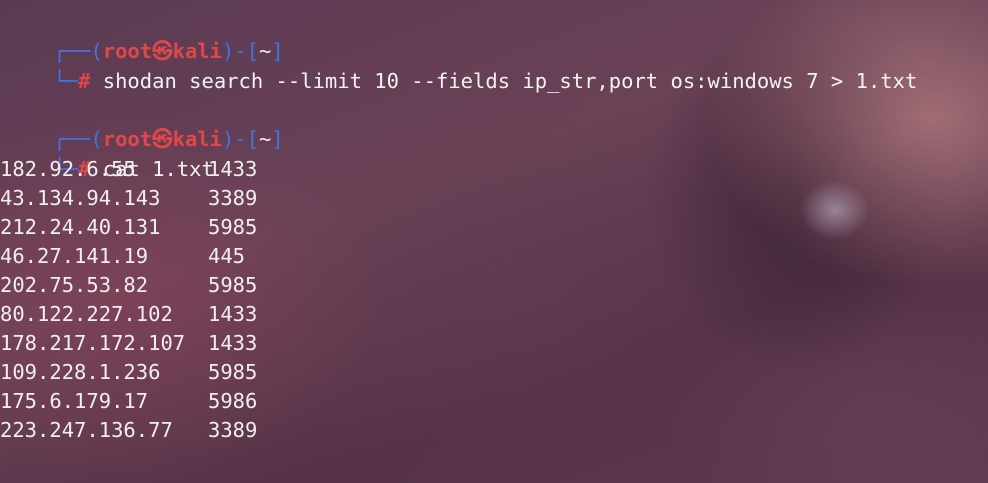 This screenshot has width=988, height=483. I want to click on prompt-symbol: #, so click(84, 81).